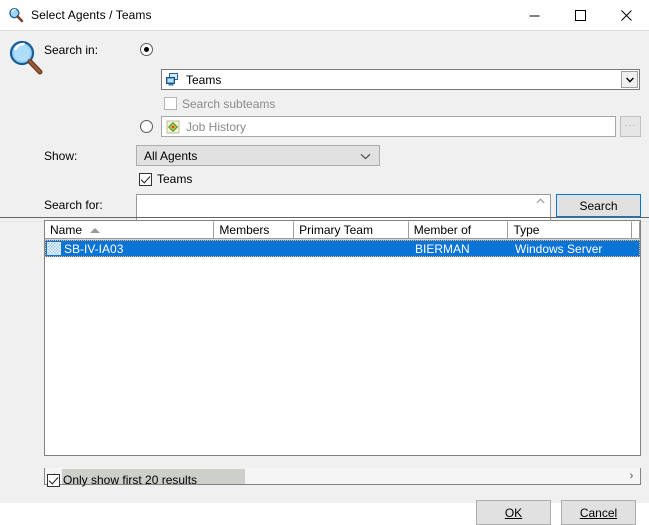  What do you see at coordinates (91, 15) in the screenshot?
I see `window-title: Select Agents / Teams` at bounding box center [91, 15].